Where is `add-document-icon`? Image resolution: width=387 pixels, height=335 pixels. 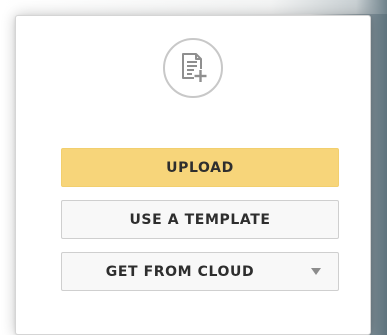 add-document-icon is located at coordinates (193, 68).